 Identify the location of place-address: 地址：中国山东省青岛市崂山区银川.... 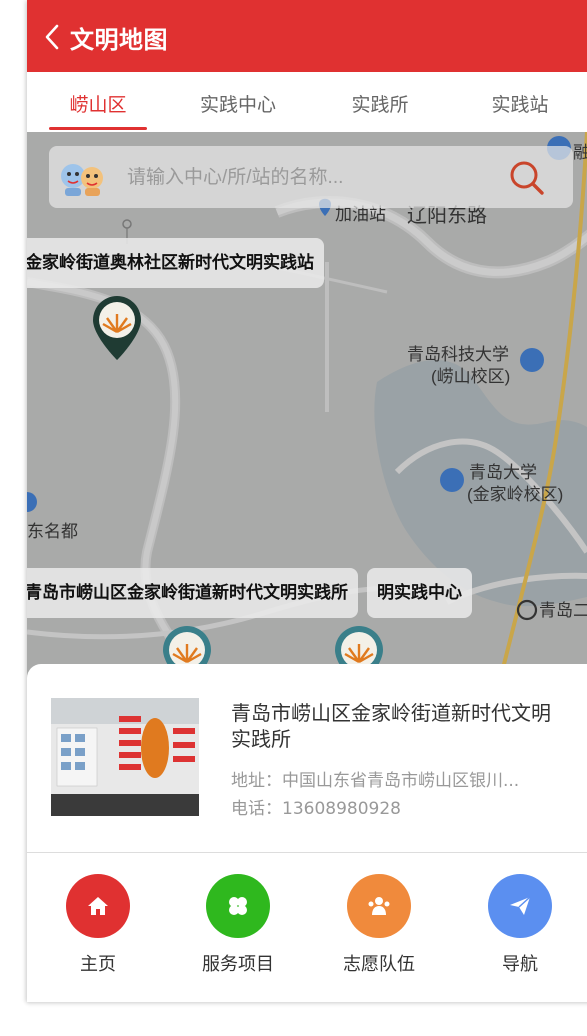
(375, 781).